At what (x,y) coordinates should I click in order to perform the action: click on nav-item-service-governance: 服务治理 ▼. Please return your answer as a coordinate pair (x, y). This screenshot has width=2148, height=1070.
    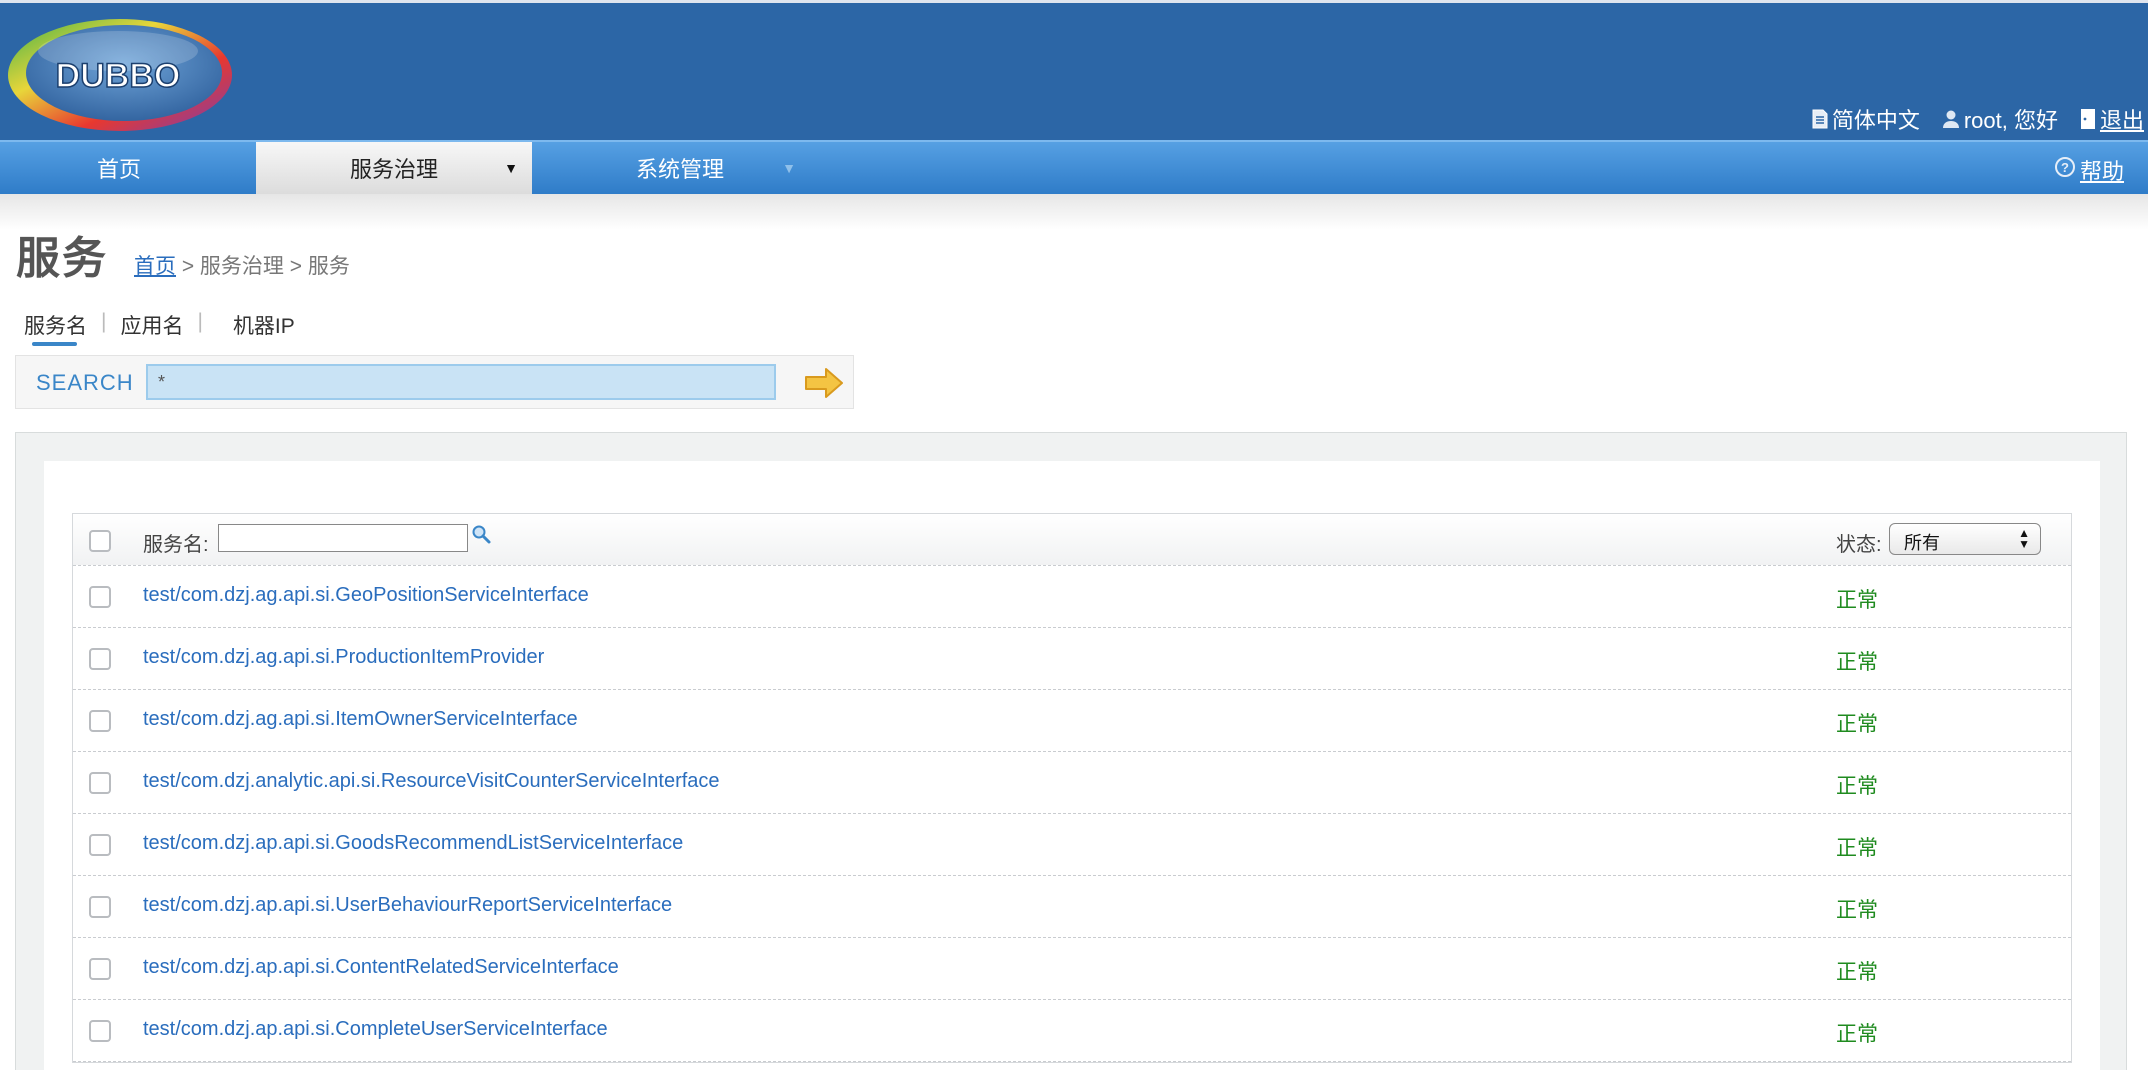
    Looking at the image, I should click on (394, 168).